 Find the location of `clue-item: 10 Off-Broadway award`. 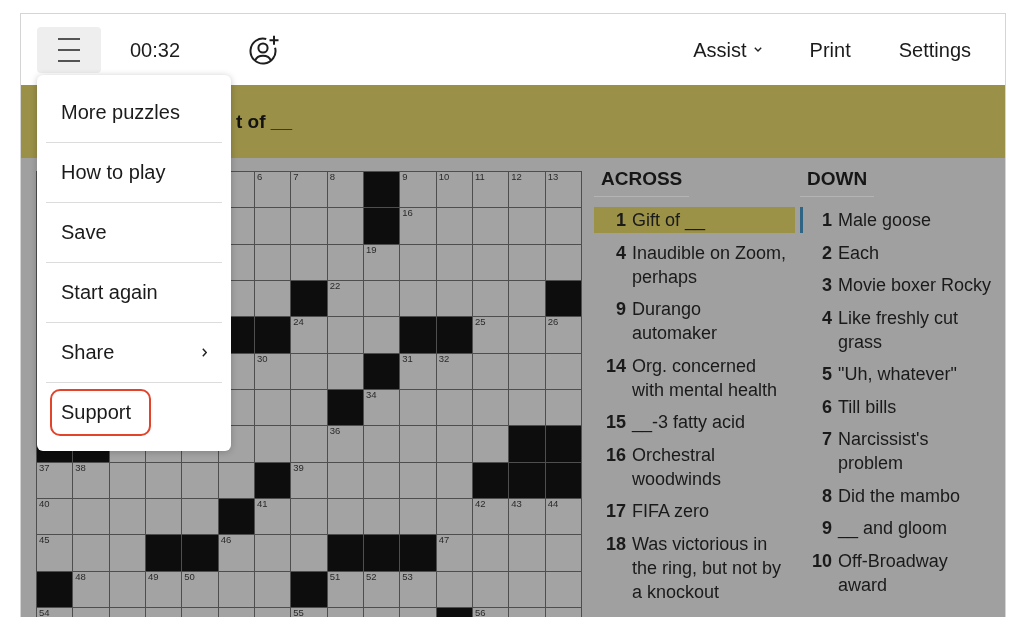

clue-item: 10 Off-Broadway award is located at coordinates (902, 572).